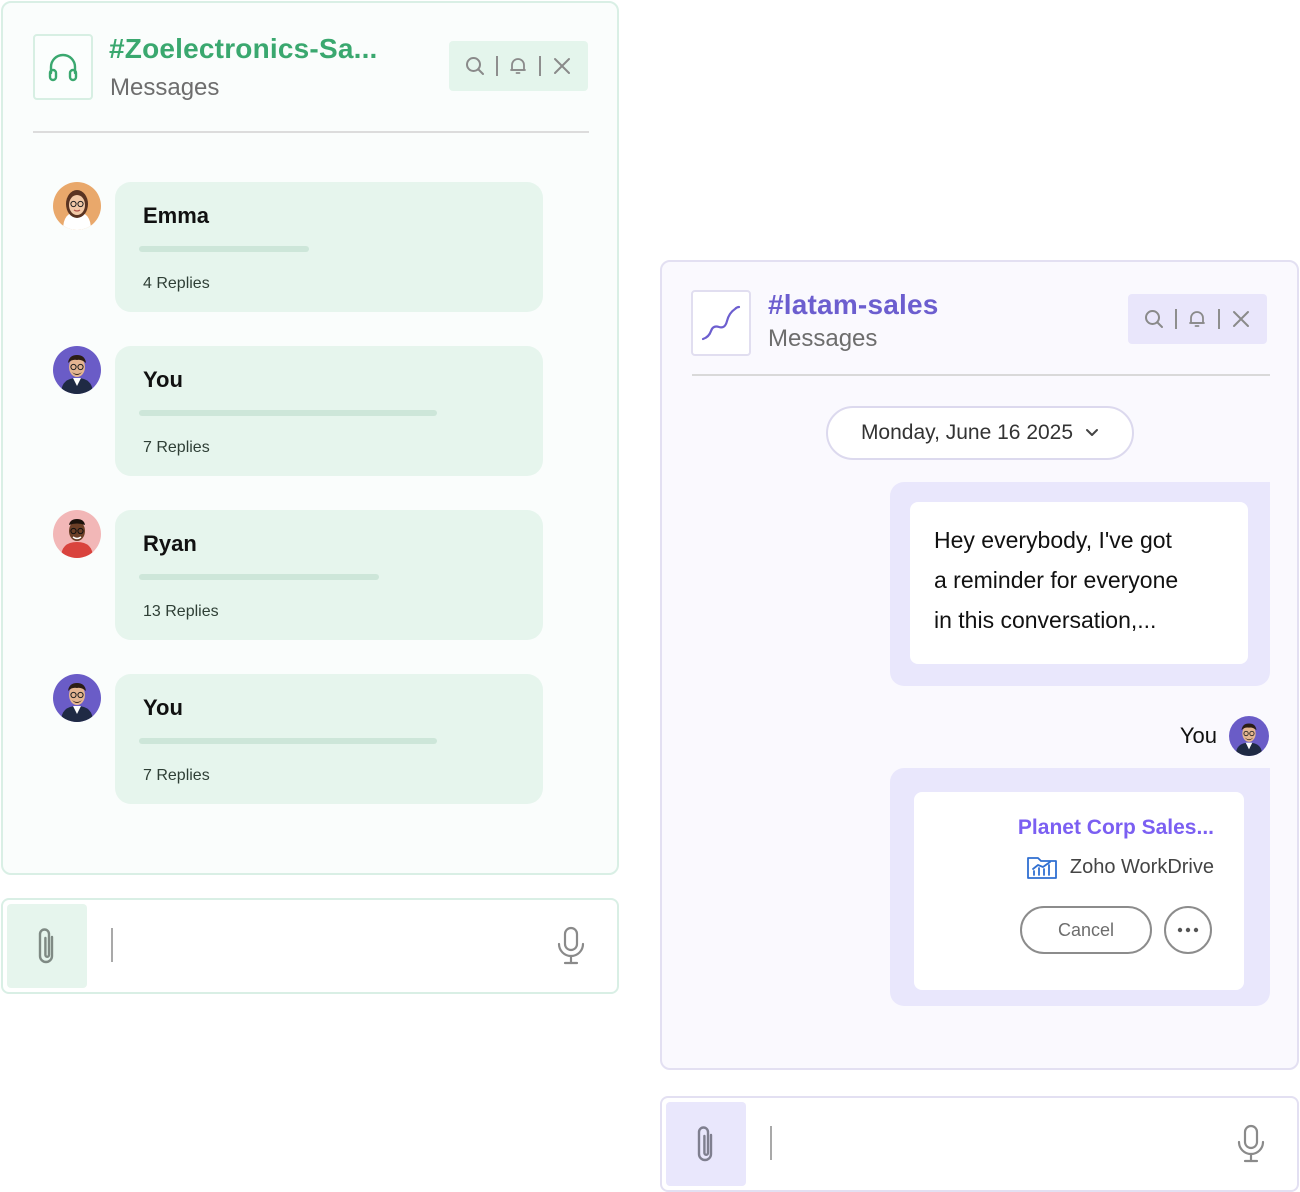 This screenshot has height=1192, width=1300. Describe the element at coordinates (1141, 866) in the screenshot. I see `file-source-label: Zoho WorkDrive` at that location.